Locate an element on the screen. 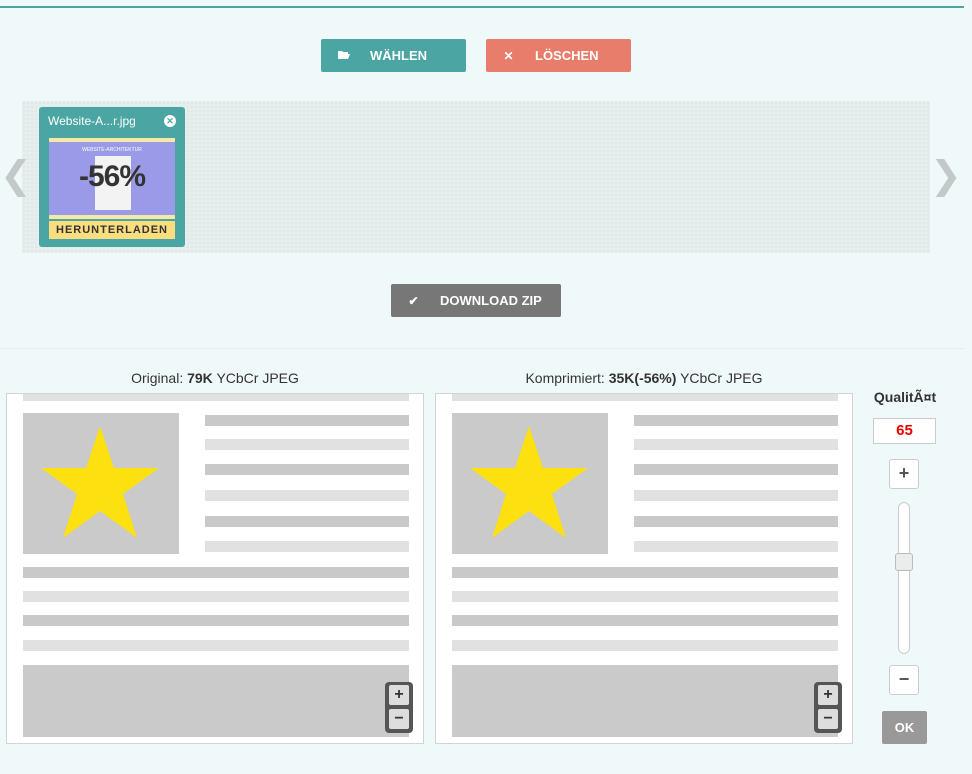  folder-open-icon is located at coordinates (343, 56).